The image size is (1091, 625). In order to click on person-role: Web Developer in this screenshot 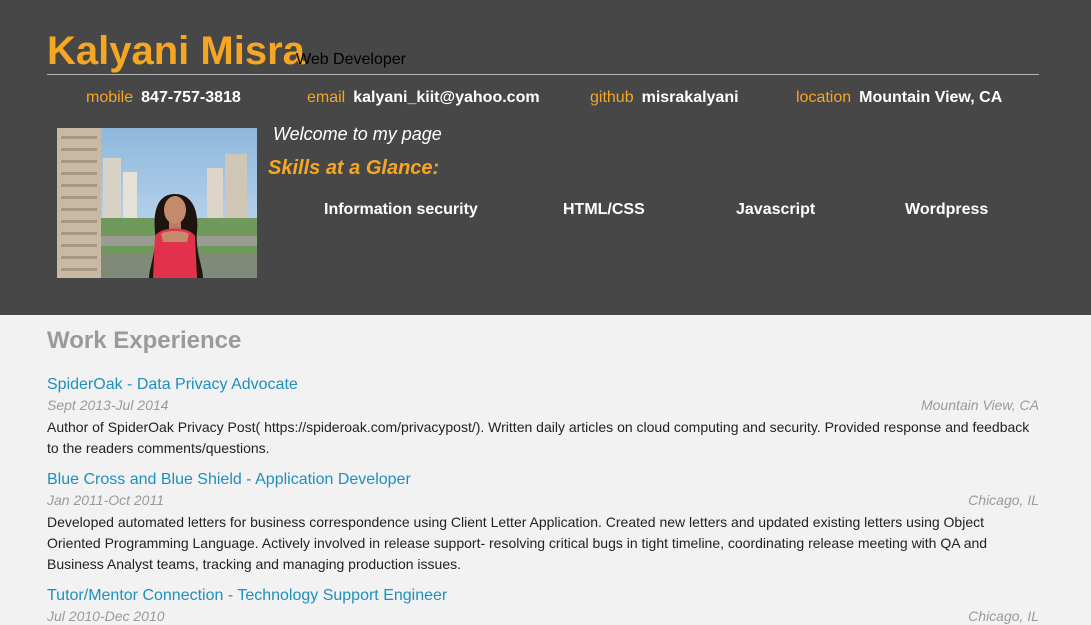, I will do `click(351, 59)`.